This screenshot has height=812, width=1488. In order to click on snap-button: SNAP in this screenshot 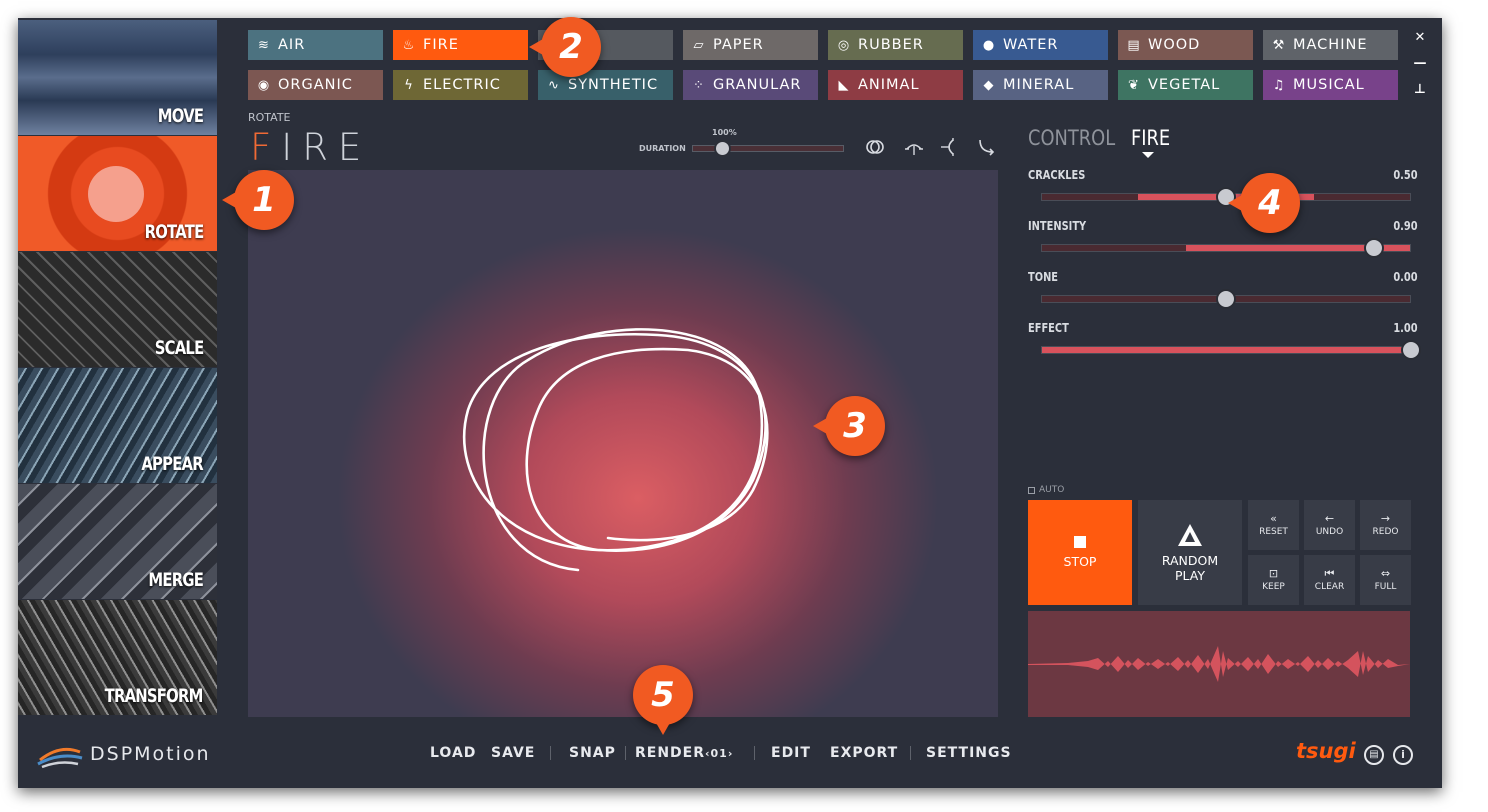, I will do `click(592, 753)`.